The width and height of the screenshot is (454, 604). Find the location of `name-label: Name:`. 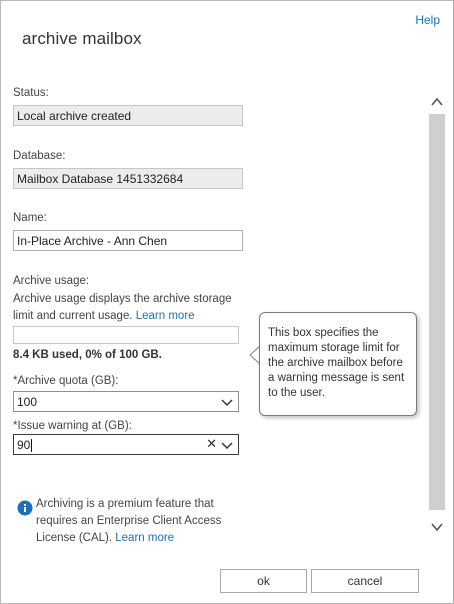

name-label: Name: is located at coordinates (30, 218).